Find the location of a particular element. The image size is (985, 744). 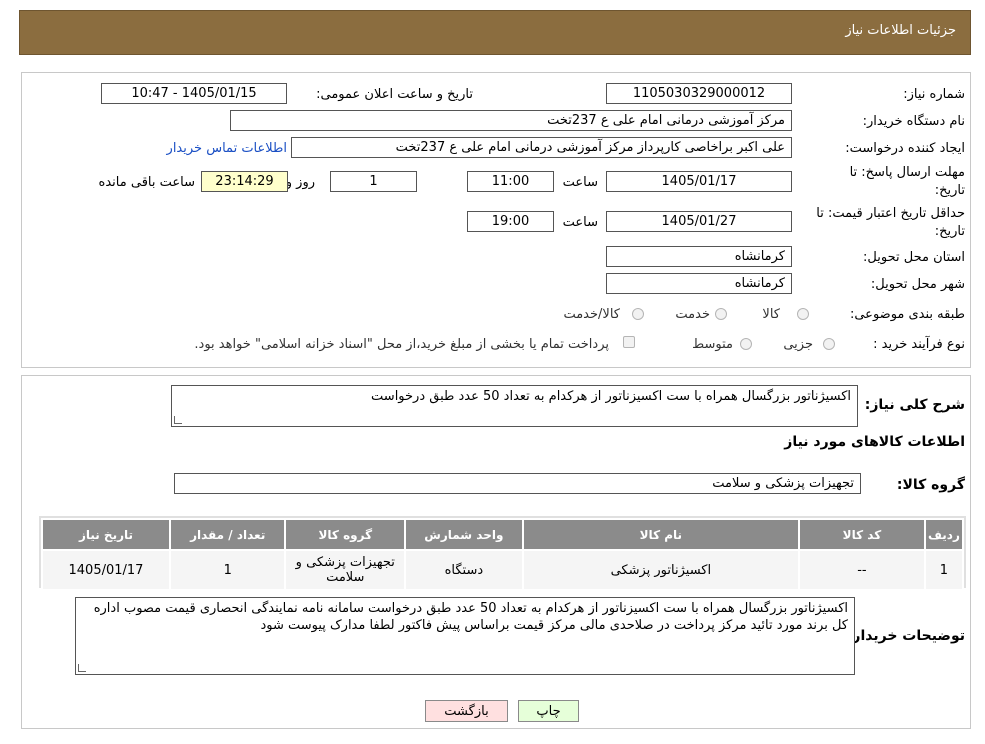

category-label: طبقه بندی موضوعی: is located at coordinates (907, 314).